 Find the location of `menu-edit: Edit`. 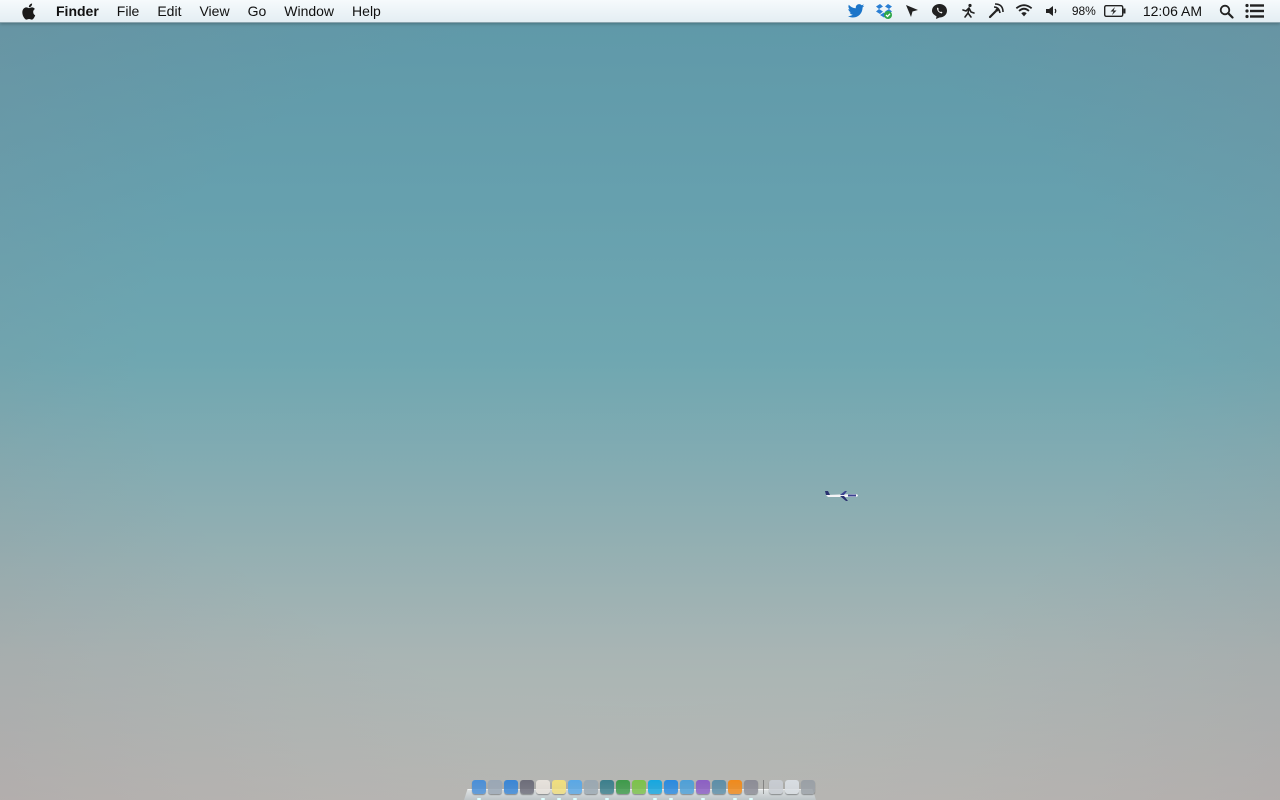

menu-edit: Edit is located at coordinates (169, 11).